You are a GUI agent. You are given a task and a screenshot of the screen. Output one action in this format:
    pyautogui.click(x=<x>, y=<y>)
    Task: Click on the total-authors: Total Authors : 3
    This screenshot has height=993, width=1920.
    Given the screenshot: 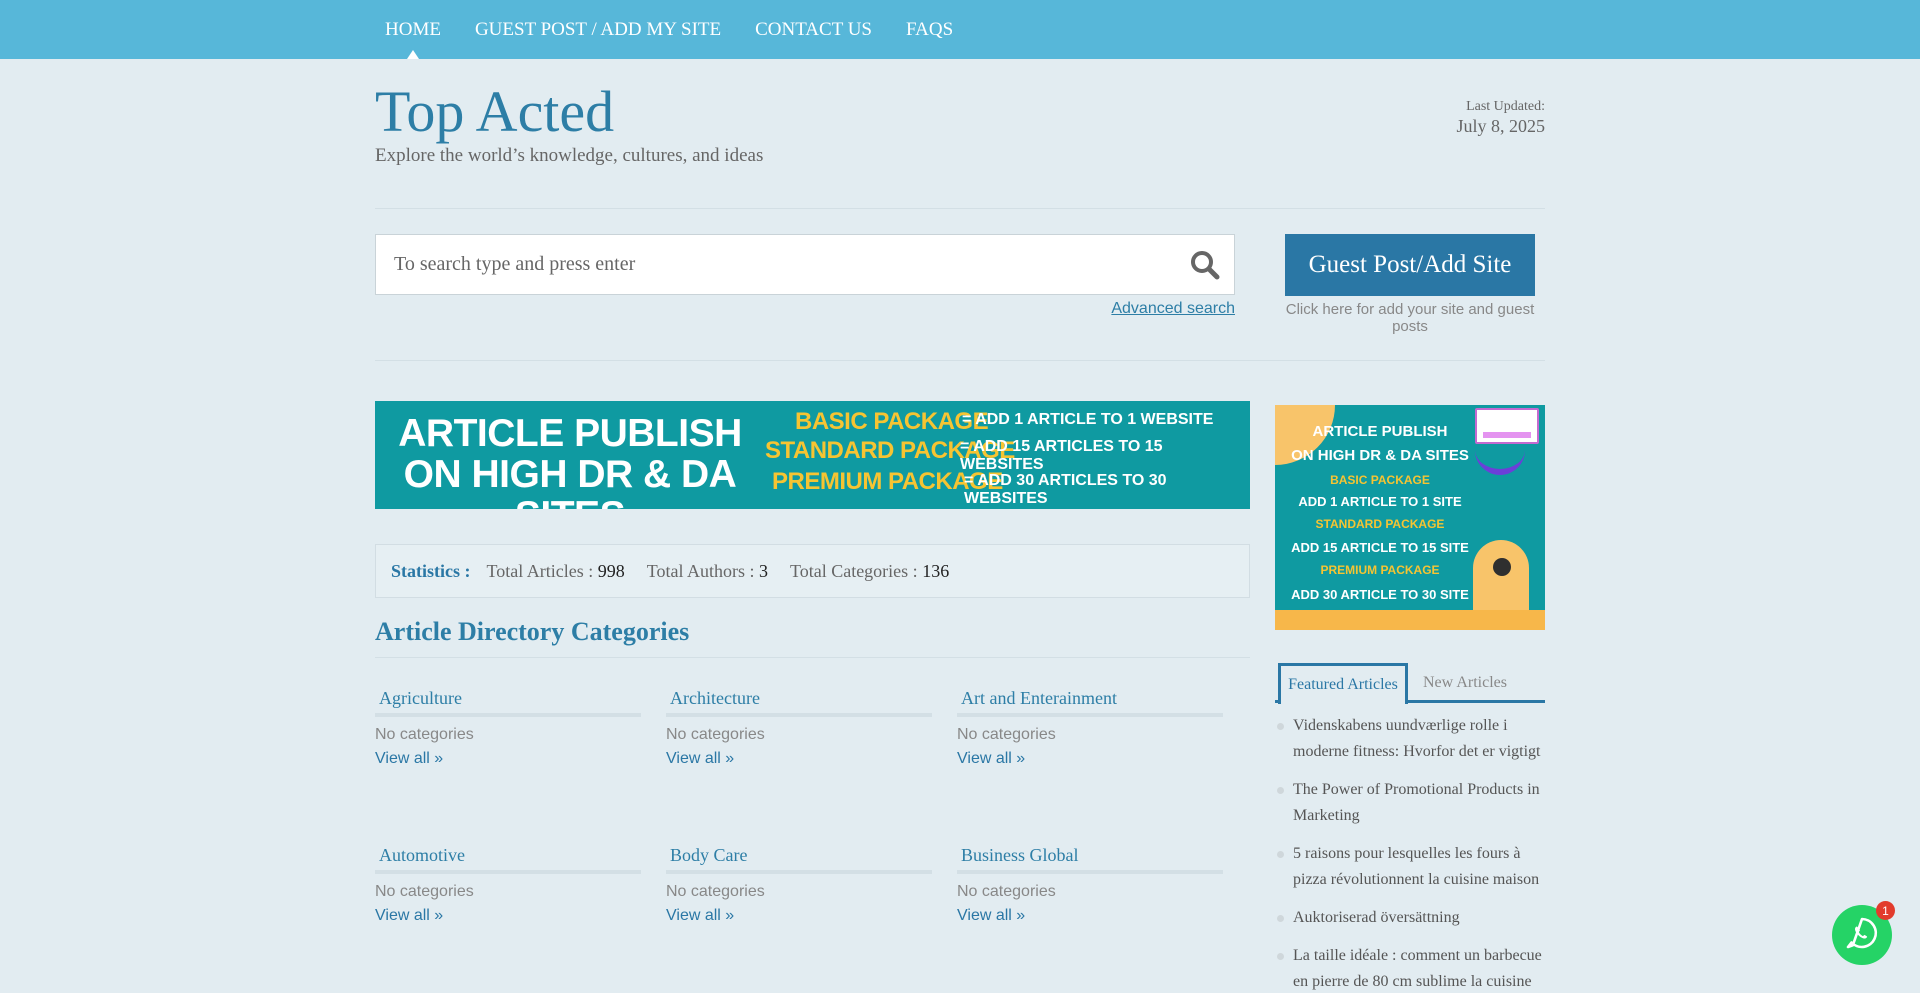 What is the action you would take?
    pyautogui.click(x=707, y=571)
    